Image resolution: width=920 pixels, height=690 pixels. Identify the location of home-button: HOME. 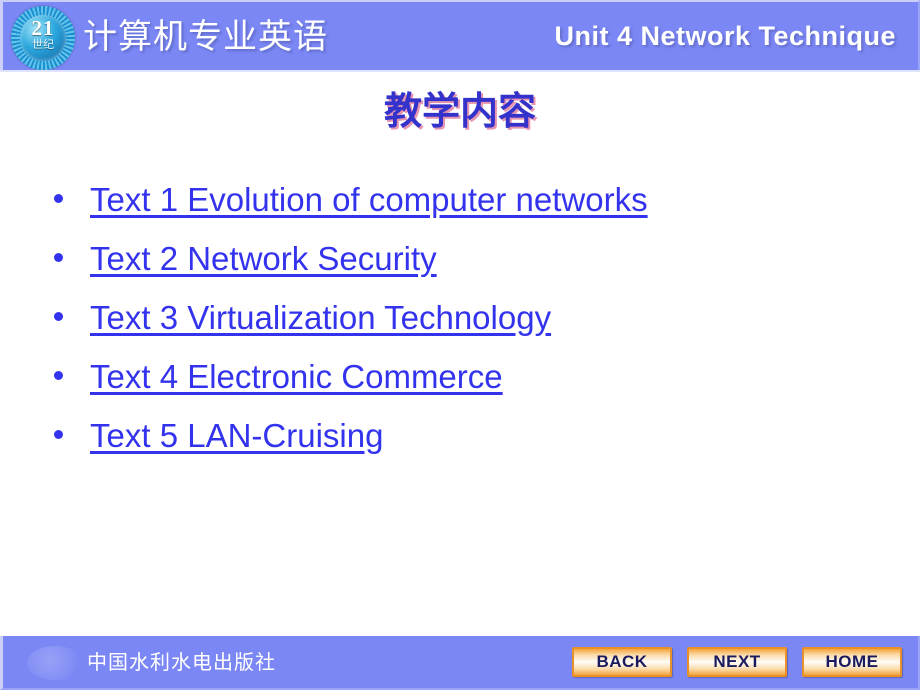
(852, 662).